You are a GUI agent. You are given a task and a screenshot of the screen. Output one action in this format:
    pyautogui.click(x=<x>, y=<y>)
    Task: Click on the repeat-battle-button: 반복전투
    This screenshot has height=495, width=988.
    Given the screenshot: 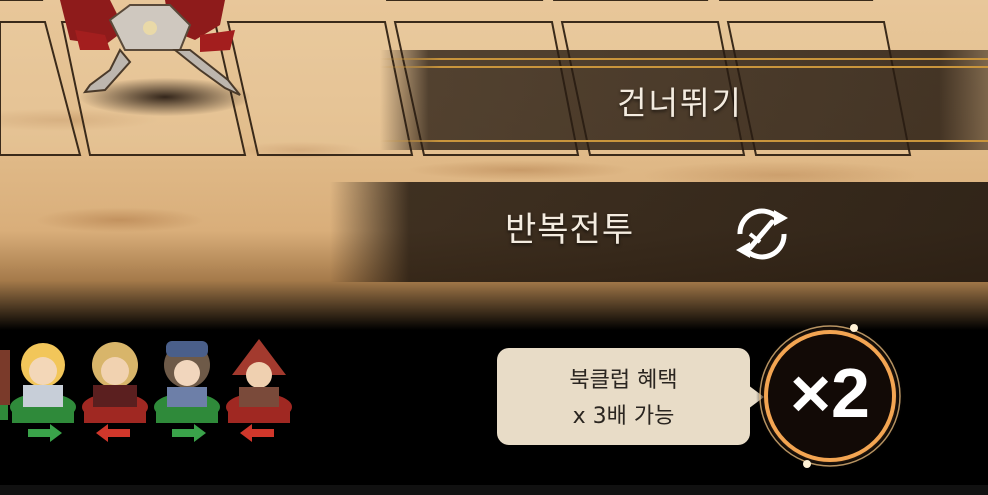 What is the action you would take?
    pyautogui.click(x=569, y=226)
    